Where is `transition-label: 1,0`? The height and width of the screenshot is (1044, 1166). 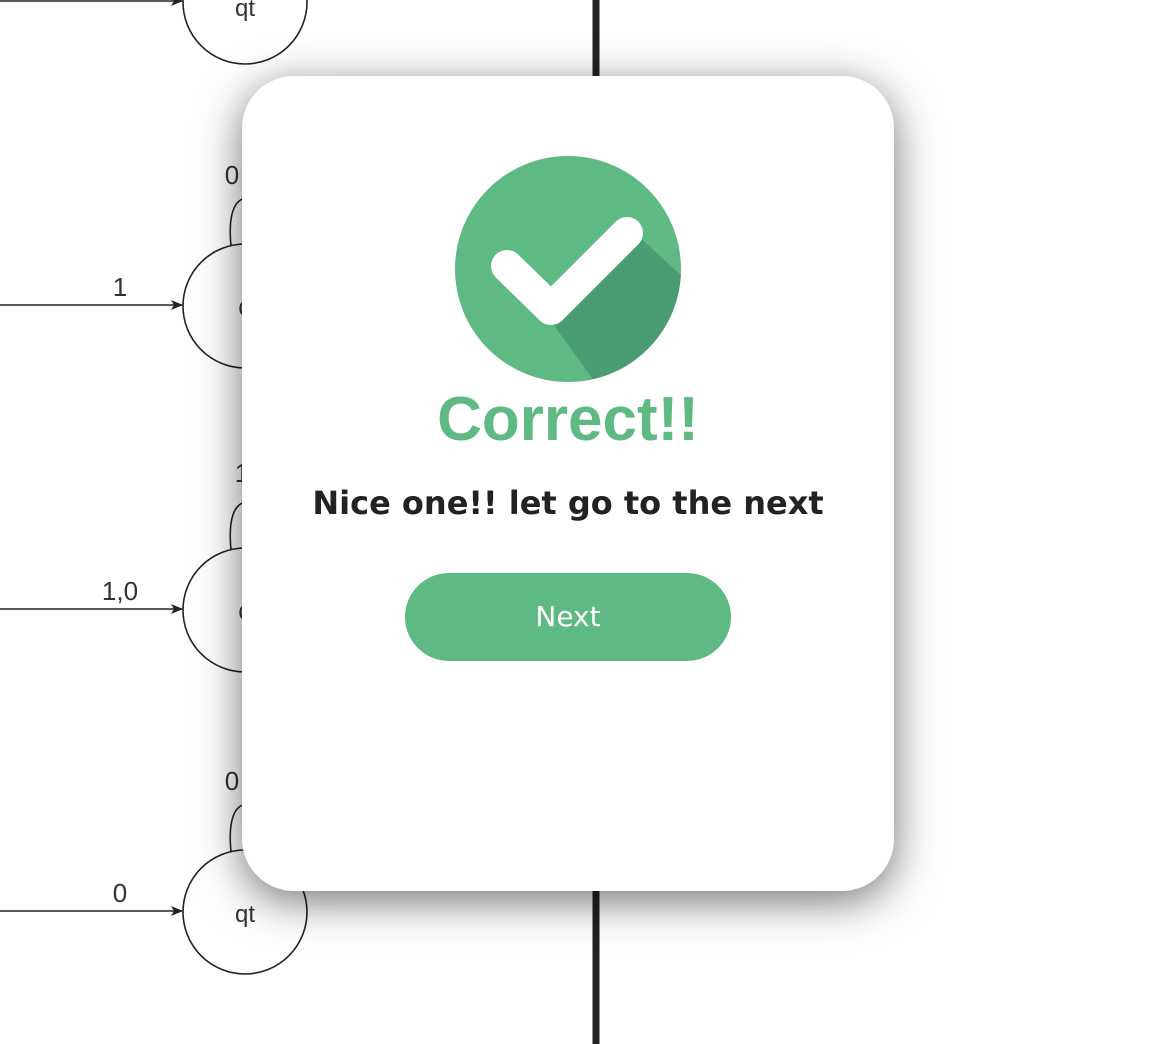
transition-label: 1,0 is located at coordinates (120, 591).